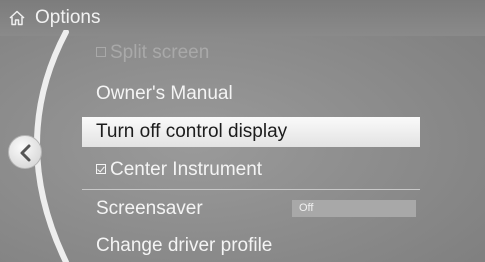 Image resolution: width=485 pixels, height=262 pixels. What do you see at coordinates (354, 208) in the screenshot?
I see `screensaver-value: Off` at bounding box center [354, 208].